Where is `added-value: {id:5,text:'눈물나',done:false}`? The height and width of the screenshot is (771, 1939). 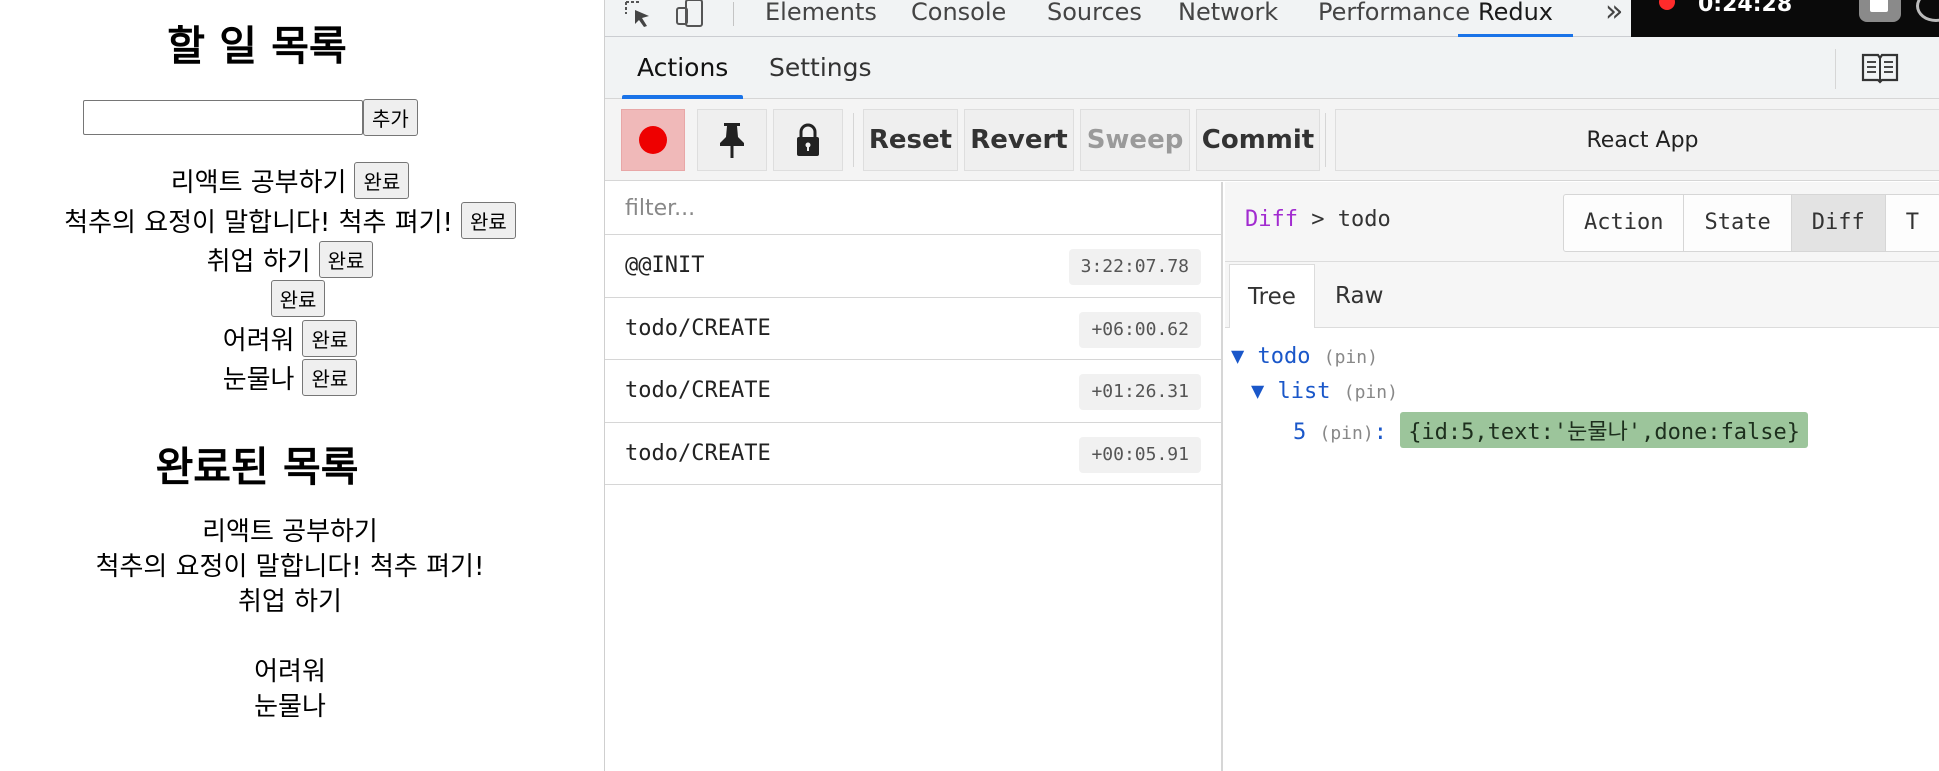 added-value: {id:5,text:'눈물나',done:false} is located at coordinates (1604, 430).